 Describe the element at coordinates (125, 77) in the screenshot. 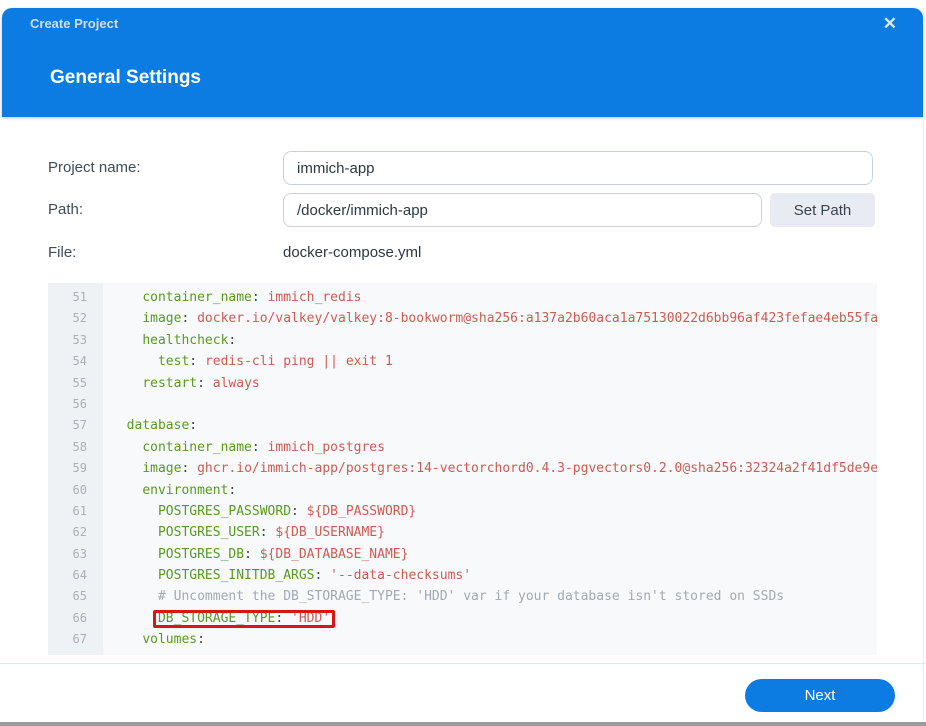

I see `section-title: General Settings` at that location.